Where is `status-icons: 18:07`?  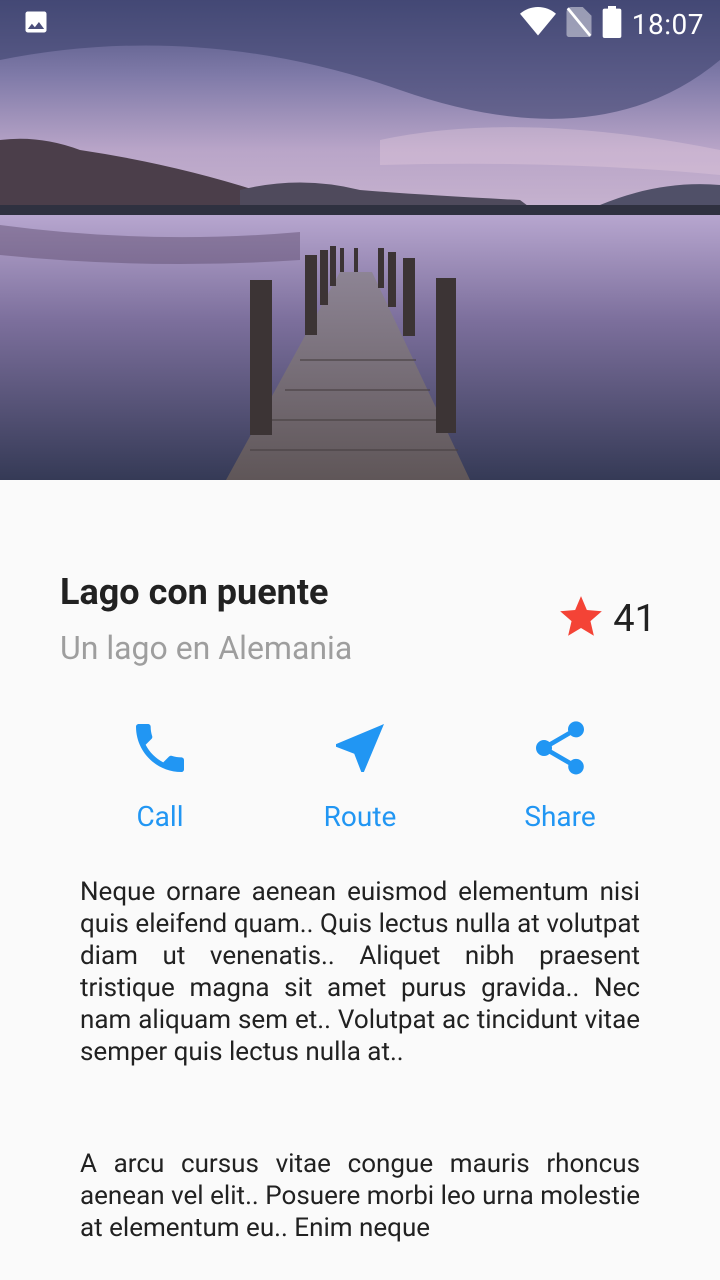
status-icons: 18:07 is located at coordinates (611, 24).